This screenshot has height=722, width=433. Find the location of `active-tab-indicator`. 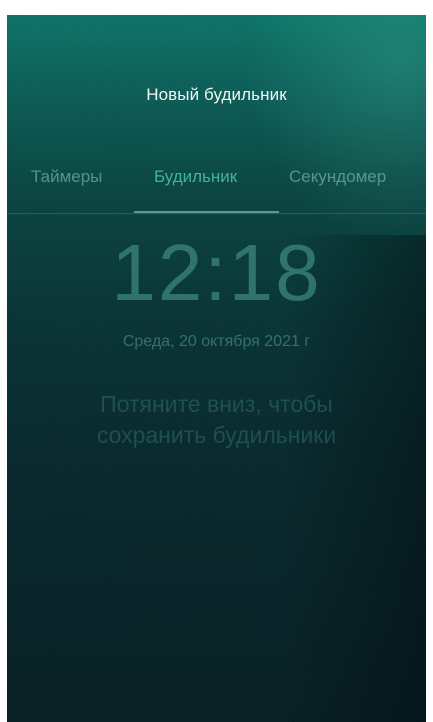

active-tab-indicator is located at coordinates (206, 212).